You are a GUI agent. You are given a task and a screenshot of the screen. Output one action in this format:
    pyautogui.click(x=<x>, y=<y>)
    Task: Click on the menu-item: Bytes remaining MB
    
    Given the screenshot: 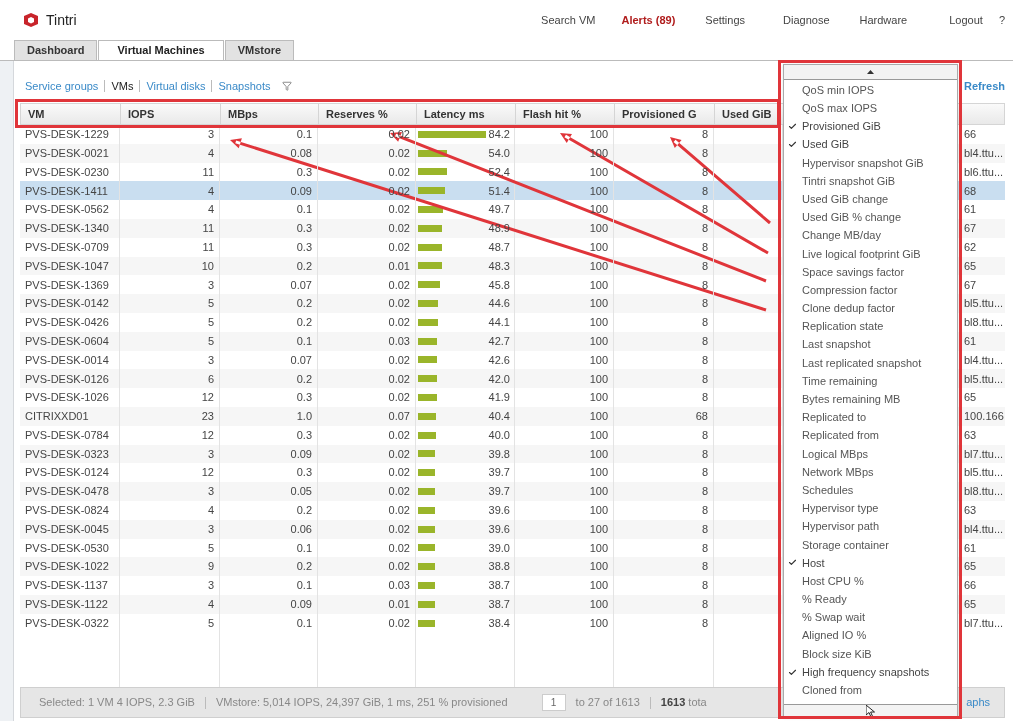 What is the action you would take?
    pyautogui.click(x=870, y=399)
    